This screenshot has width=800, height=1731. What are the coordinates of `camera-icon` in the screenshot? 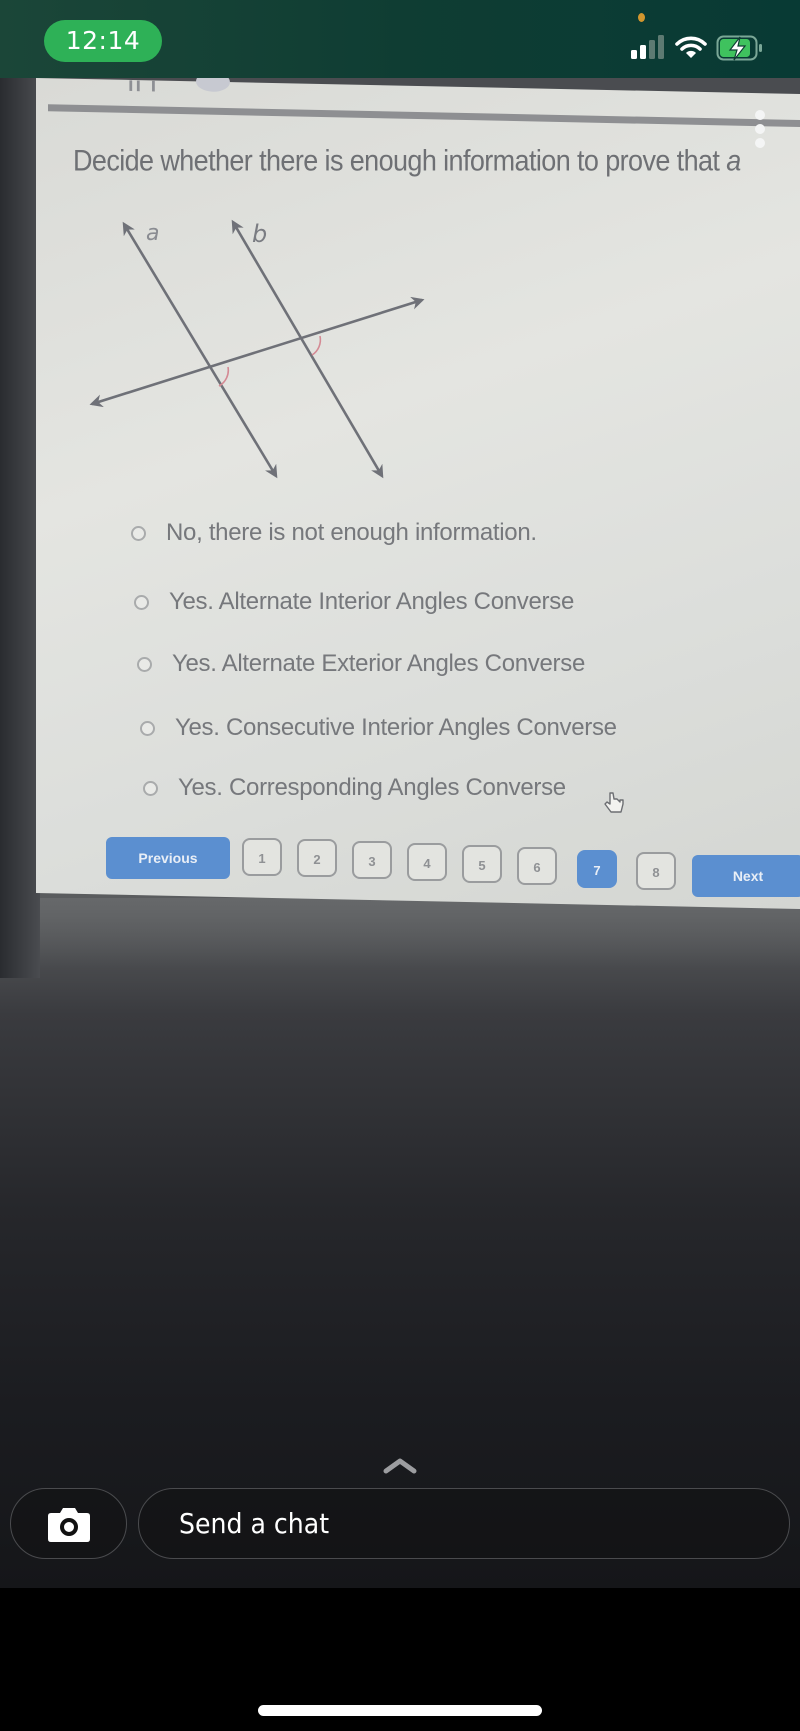 It's located at (69, 1525).